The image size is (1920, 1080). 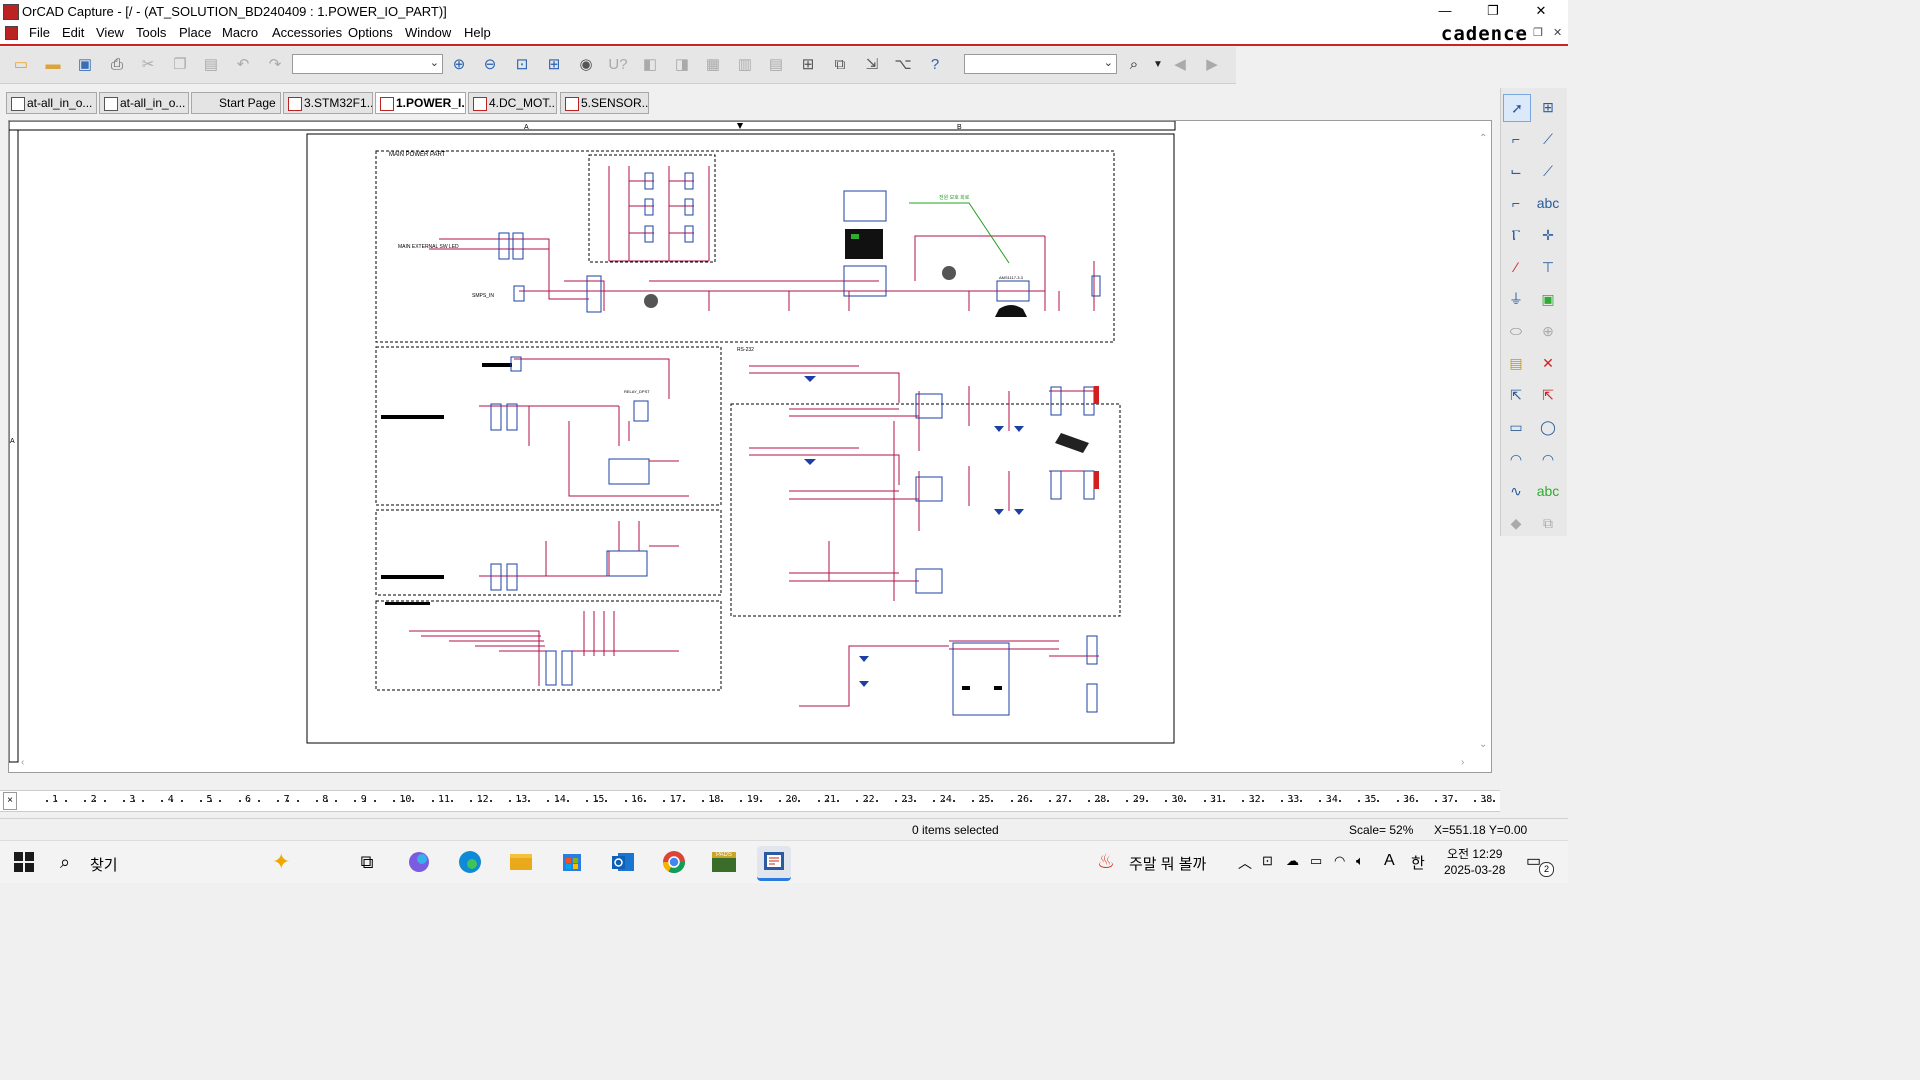 What do you see at coordinates (1548, 267) in the screenshot?
I see `power-icon: ⊤` at bounding box center [1548, 267].